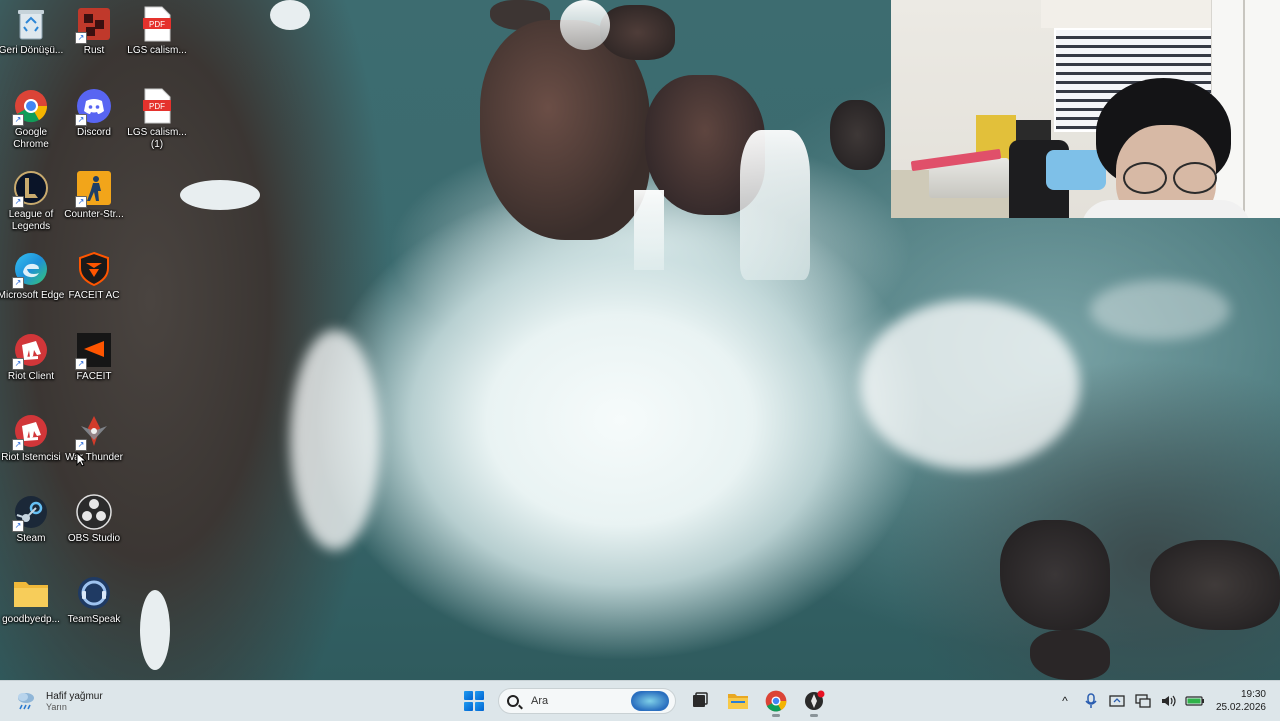 The image size is (1280, 721). Describe the element at coordinates (26, 701) in the screenshot. I see `rain-cloud-icon` at that location.